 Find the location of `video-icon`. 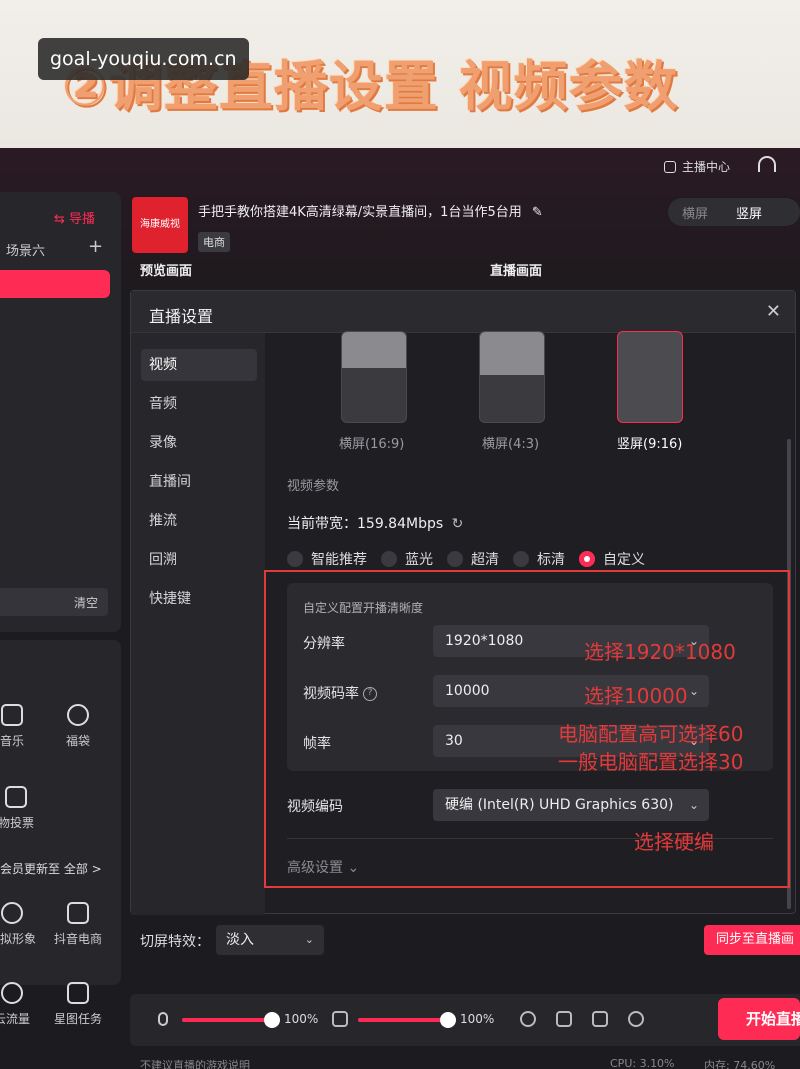

video-icon is located at coordinates (600, 1019).